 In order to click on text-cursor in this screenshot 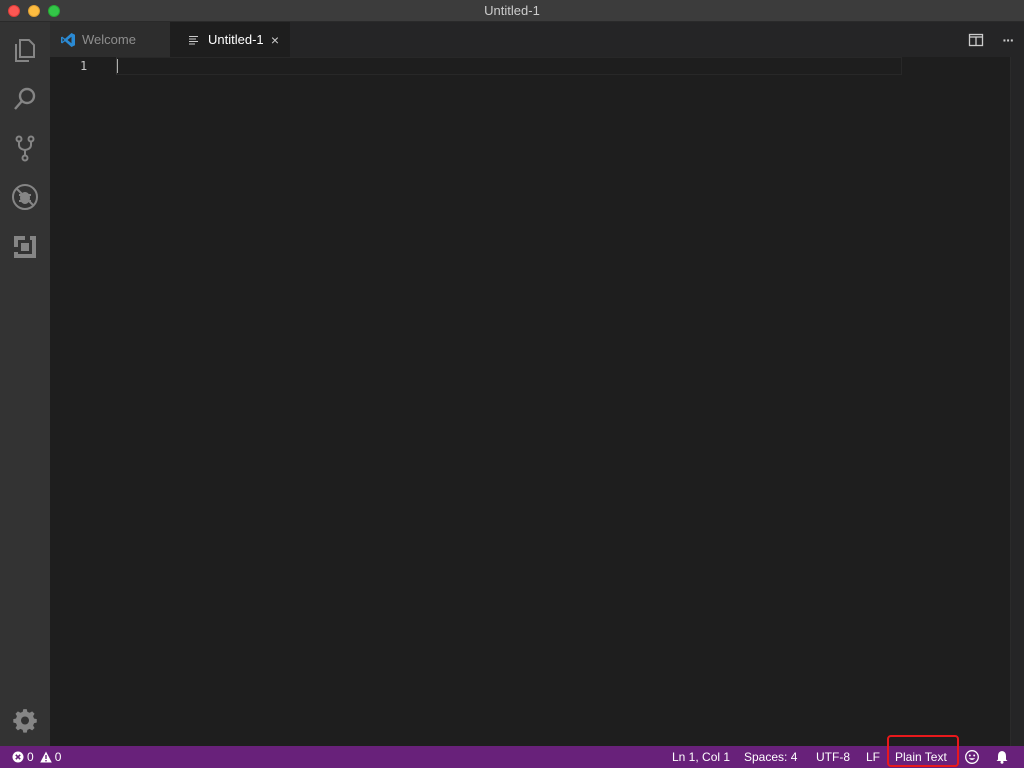, I will do `click(117, 66)`.